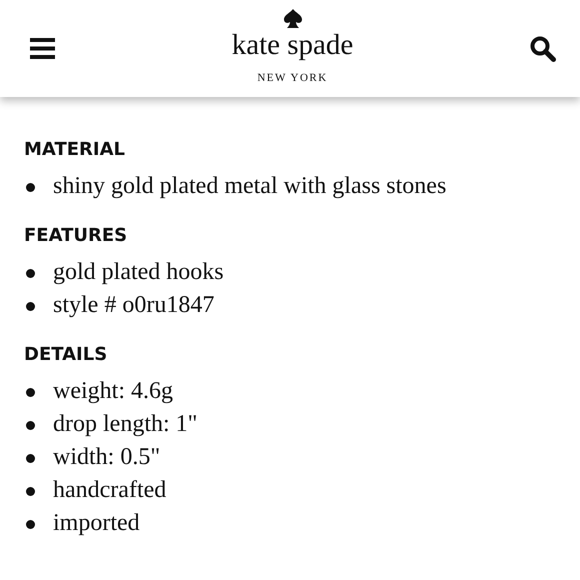 The image size is (580, 580). I want to click on menu-icon, so click(42, 48).